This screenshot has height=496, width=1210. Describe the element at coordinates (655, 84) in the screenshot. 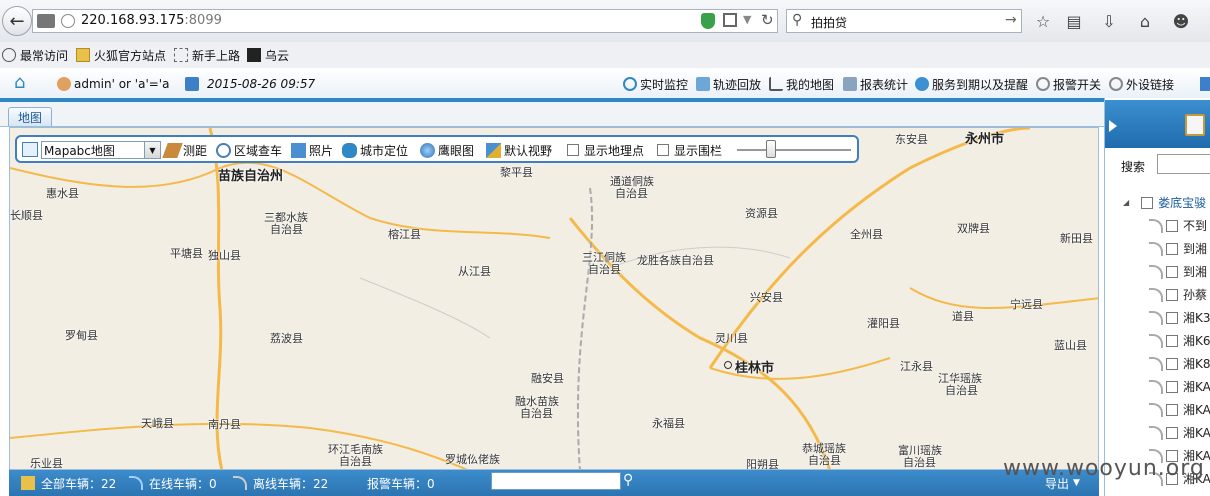

I see `nav-realtime-monitor: 实时监控` at that location.